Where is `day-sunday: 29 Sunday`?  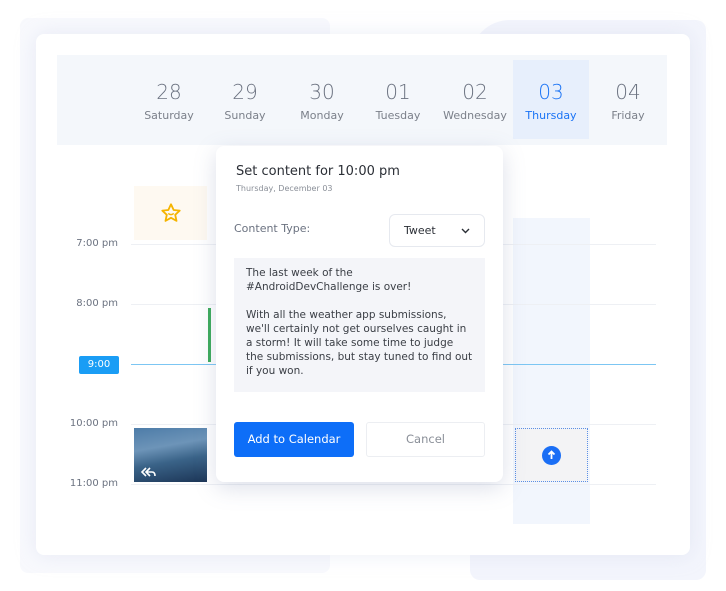
day-sunday: 29 Sunday is located at coordinates (245, 99).